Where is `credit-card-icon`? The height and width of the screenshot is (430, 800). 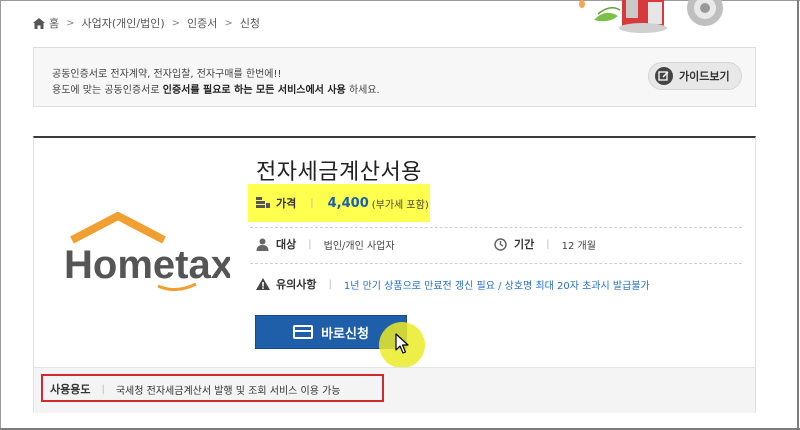 credit-card-icon is located at coordinates (303, 332).